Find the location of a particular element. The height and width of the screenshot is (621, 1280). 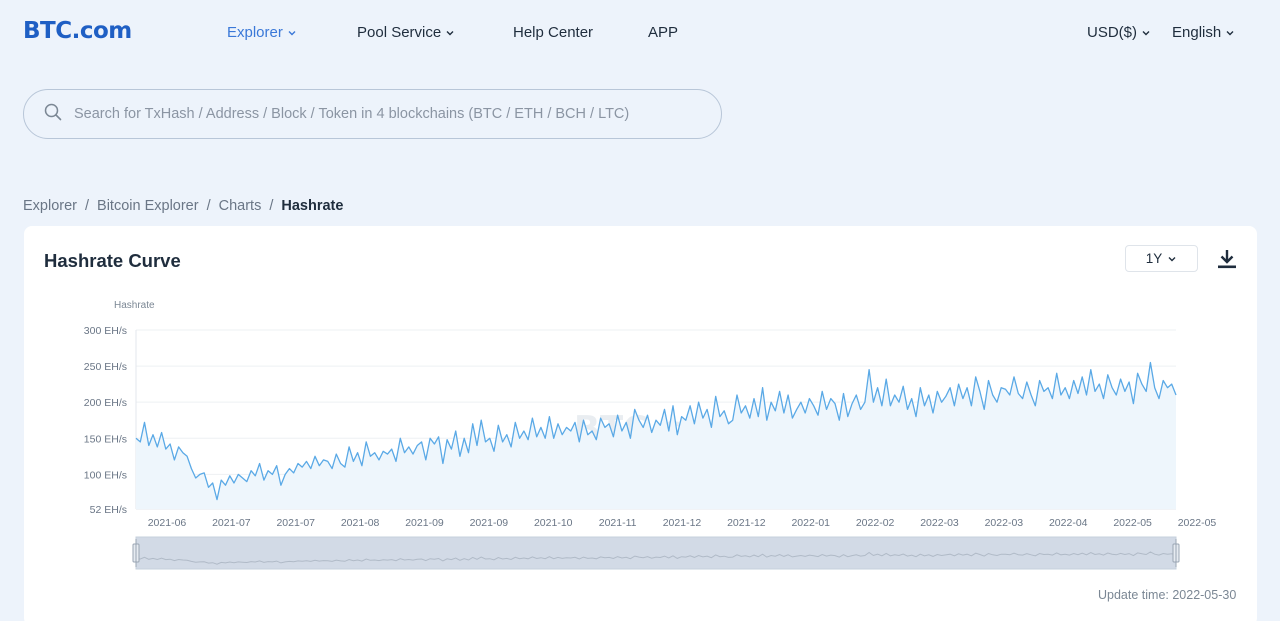

update-time: Update time: 2022-05-30 is located at coordinates (1167, 595).